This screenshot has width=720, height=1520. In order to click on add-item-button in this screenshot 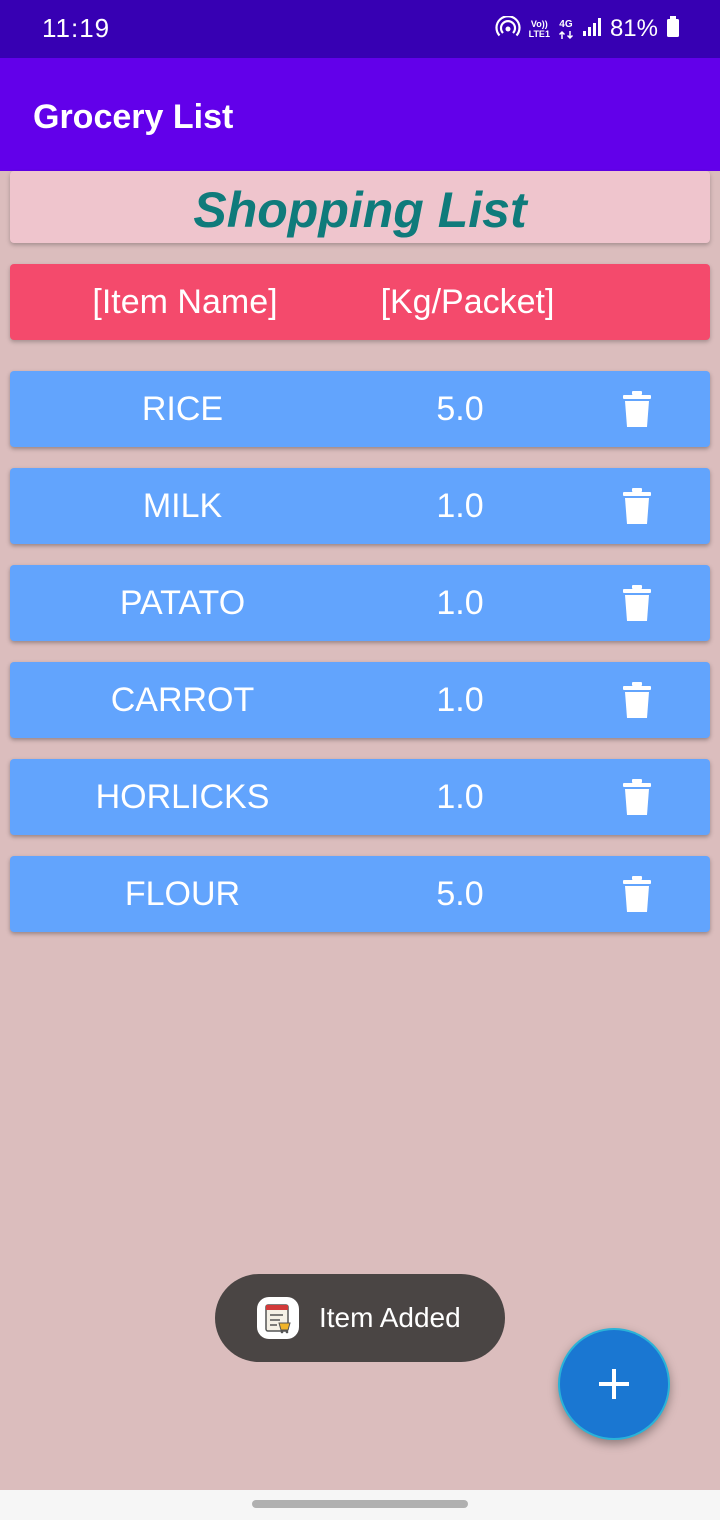, I will do `click(614, 1384)`.